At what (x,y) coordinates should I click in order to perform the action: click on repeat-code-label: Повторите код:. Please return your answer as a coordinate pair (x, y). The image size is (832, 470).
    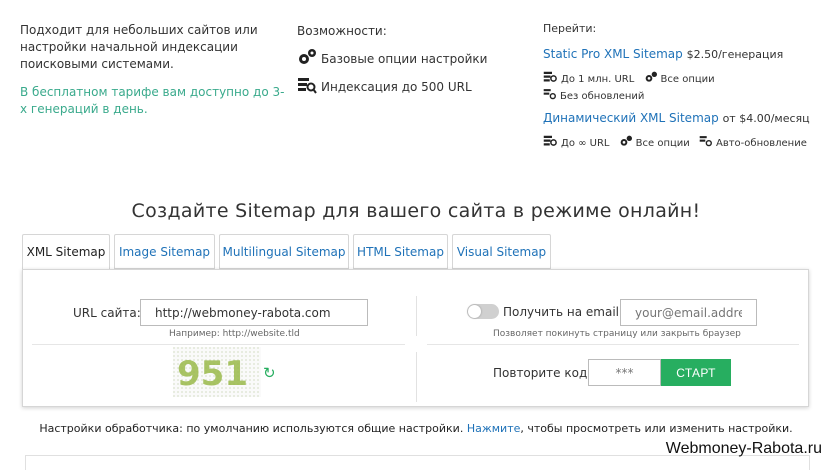
    Looking at the image, I should click on (542, 373).